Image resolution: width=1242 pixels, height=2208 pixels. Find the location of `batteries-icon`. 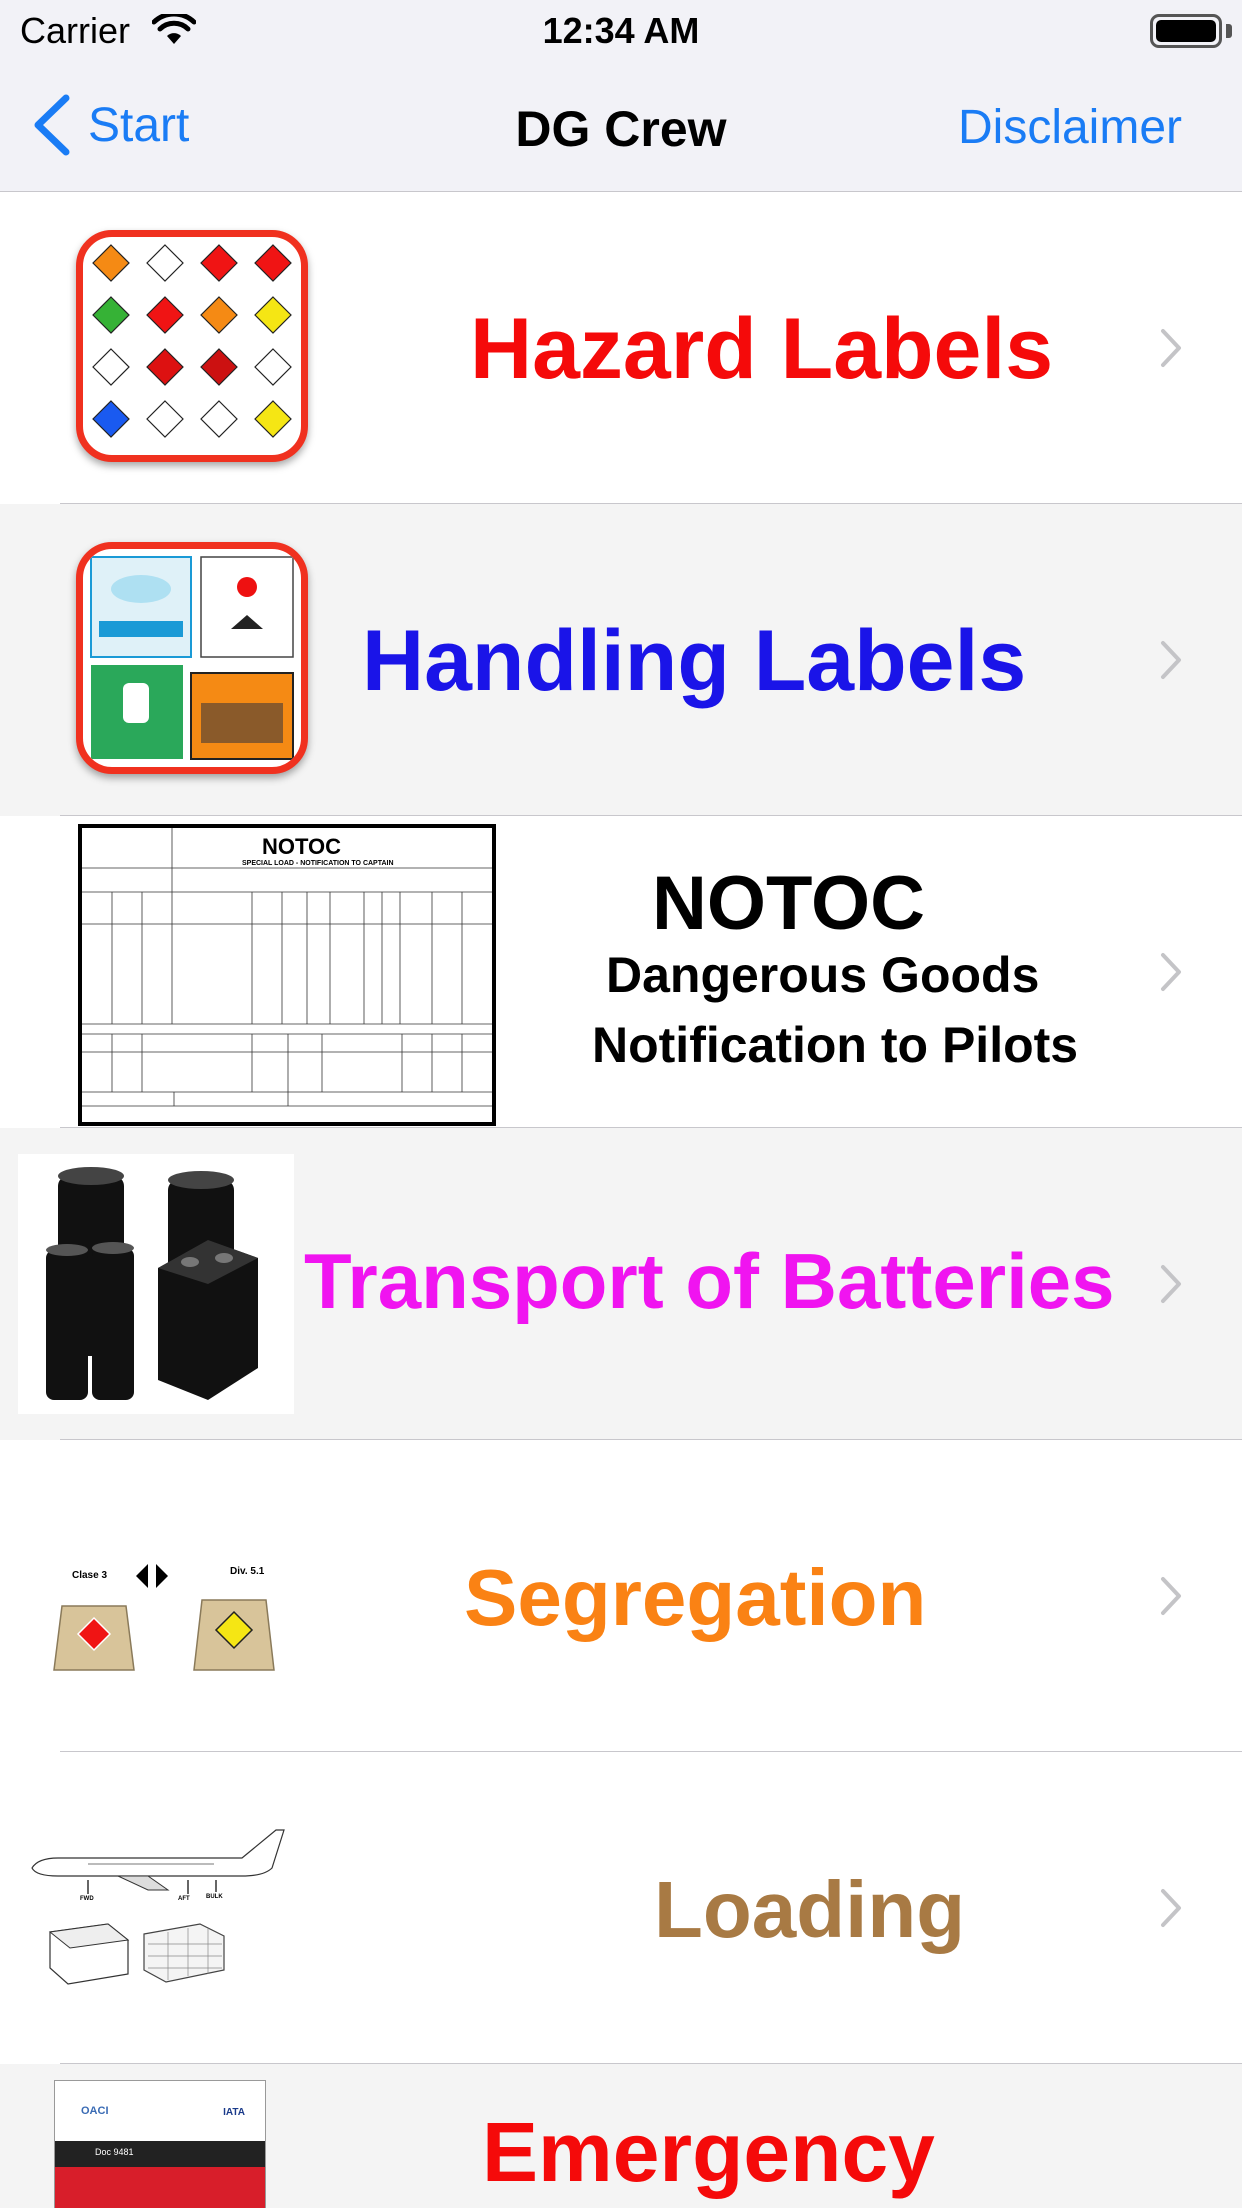

batteries-icon is located at coordinates (152, 1283).